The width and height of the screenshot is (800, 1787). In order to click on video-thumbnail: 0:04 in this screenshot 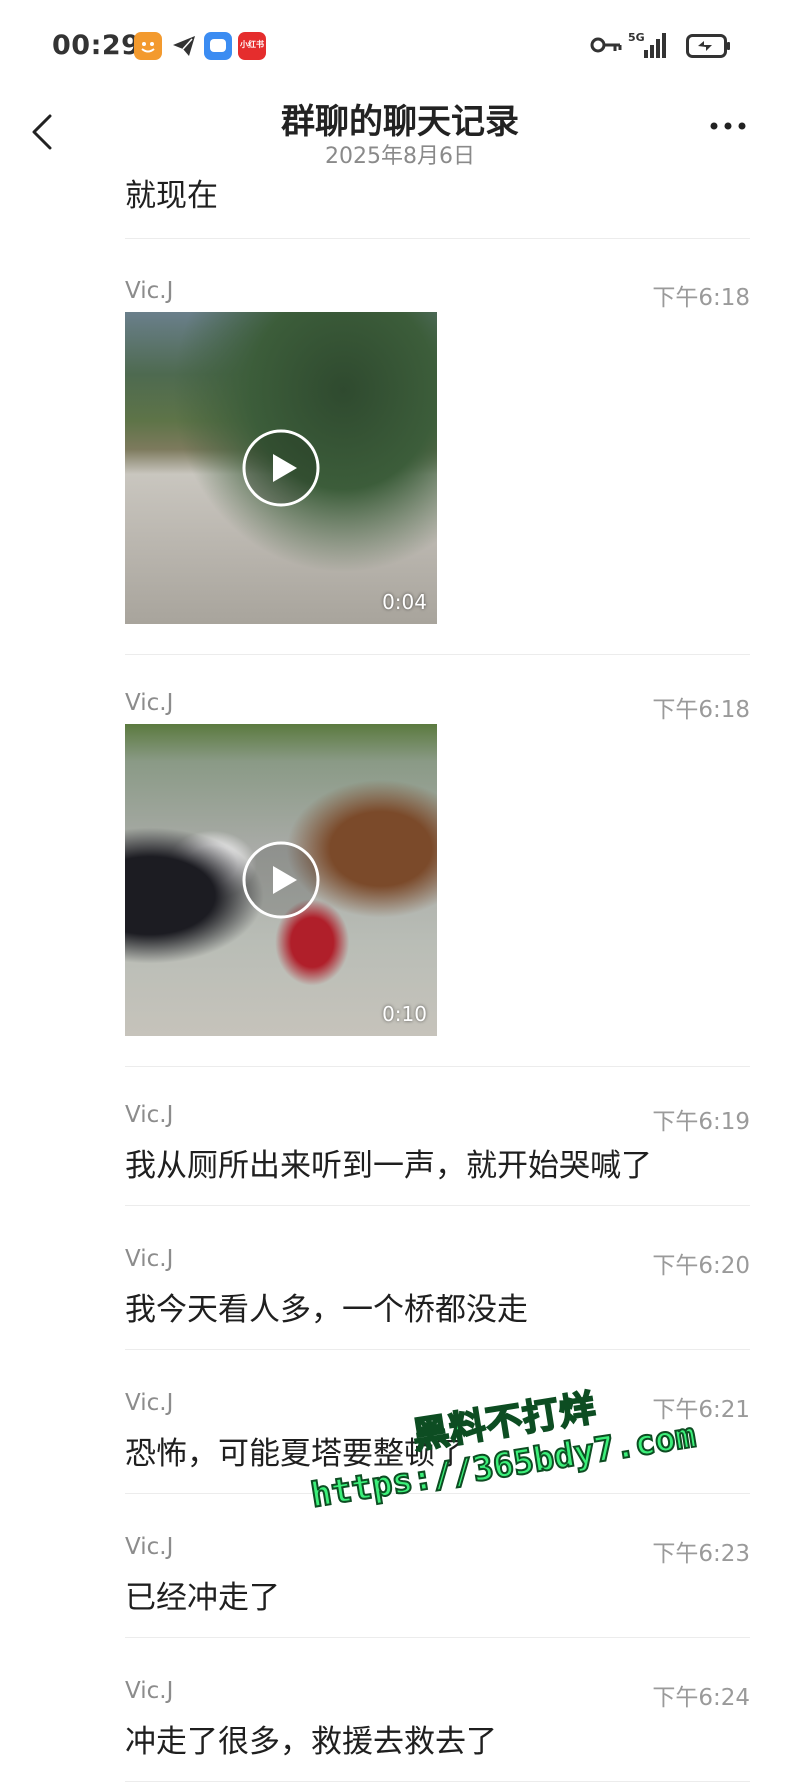, I will do `click(281, 468)`.